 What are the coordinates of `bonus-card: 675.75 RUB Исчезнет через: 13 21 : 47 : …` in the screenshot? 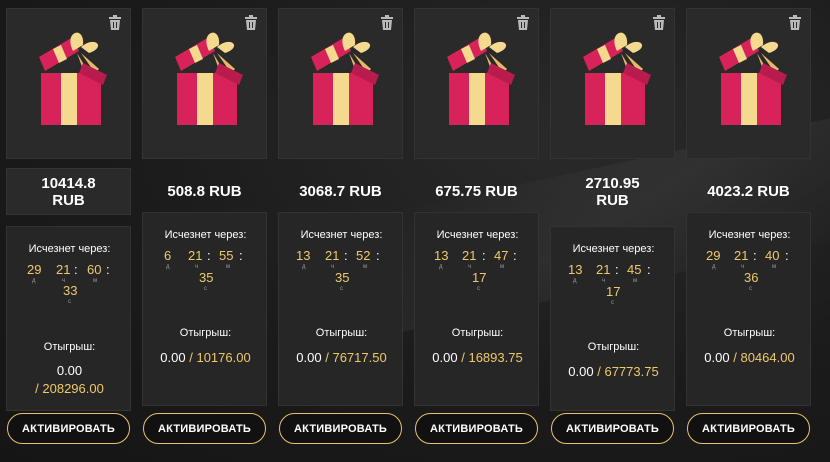 It's located at (476, 231).